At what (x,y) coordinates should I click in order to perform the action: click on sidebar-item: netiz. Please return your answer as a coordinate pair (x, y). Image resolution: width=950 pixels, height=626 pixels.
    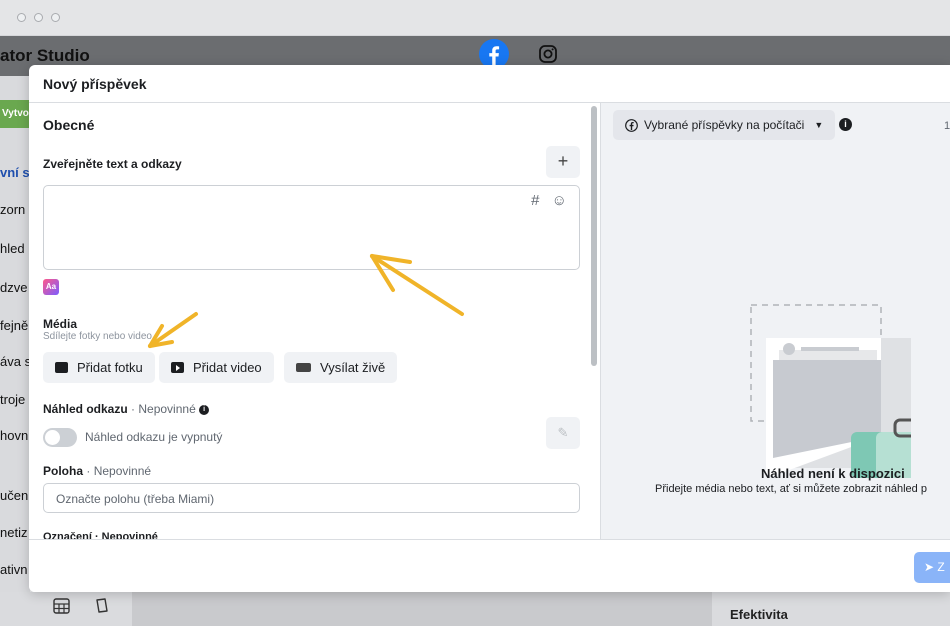
    Looking at the image, I should click on (15, 532).